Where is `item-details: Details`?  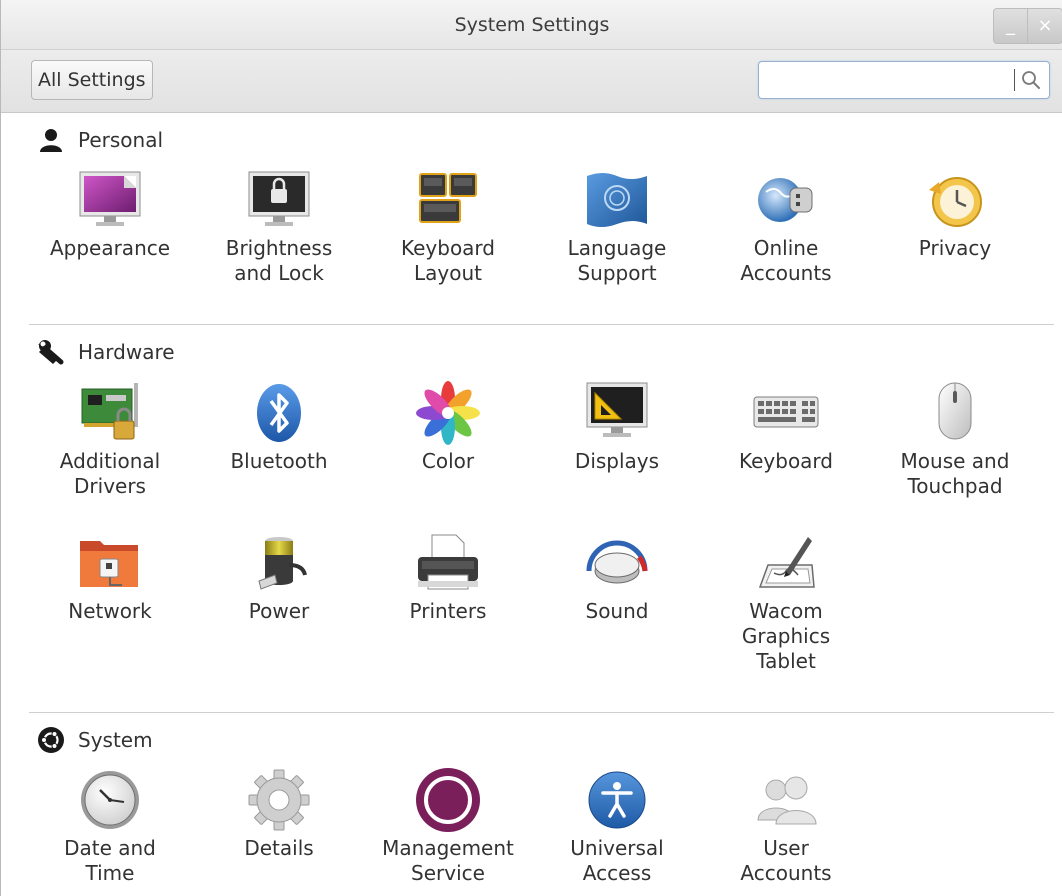
item-details: Details is located at coordinates (279, 832).